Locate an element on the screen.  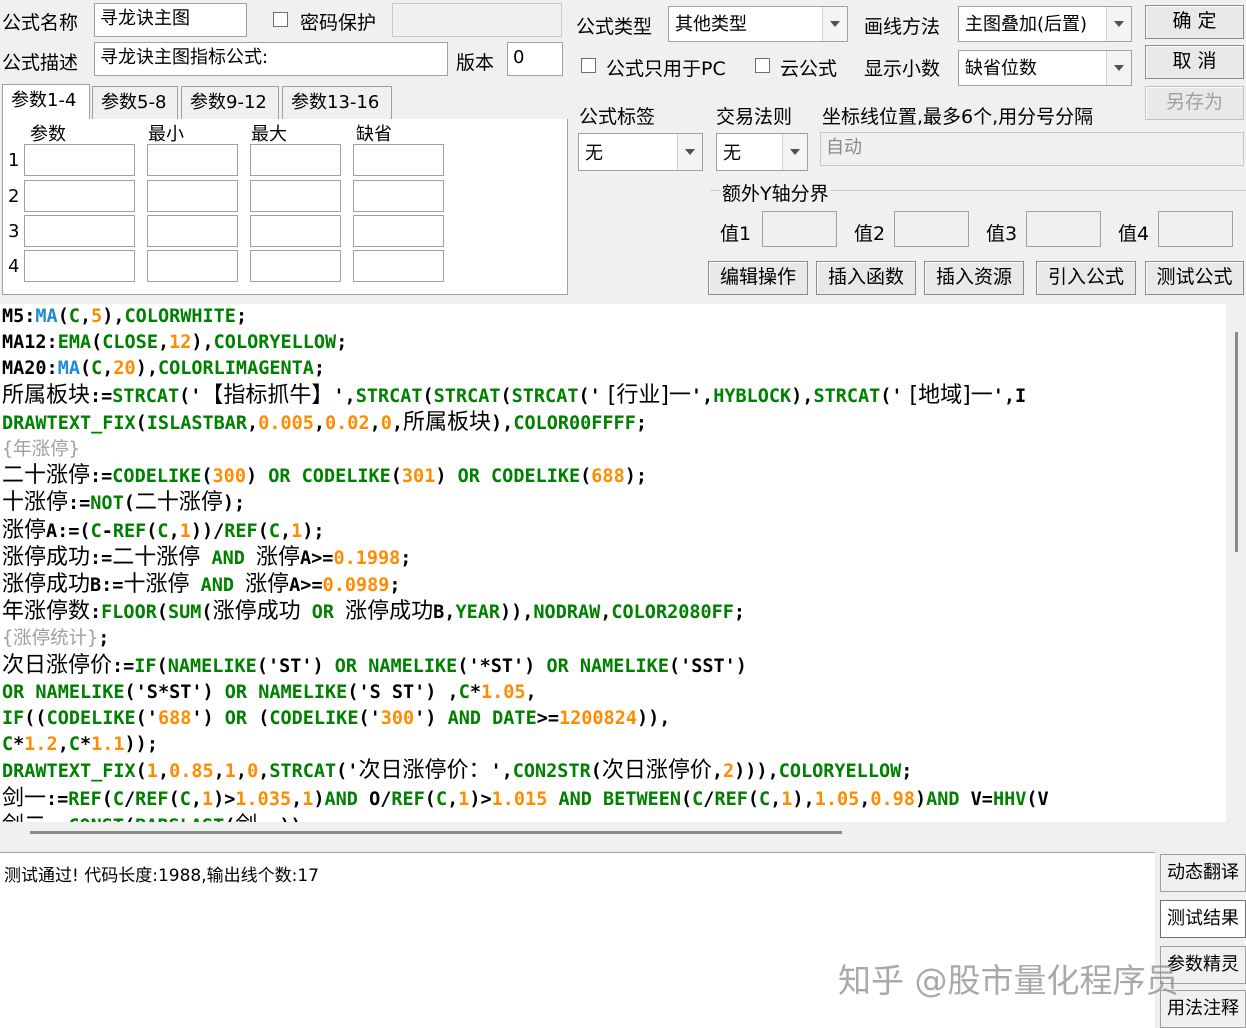
ok-button: 确 定 is located at coordinates (1194, 22).